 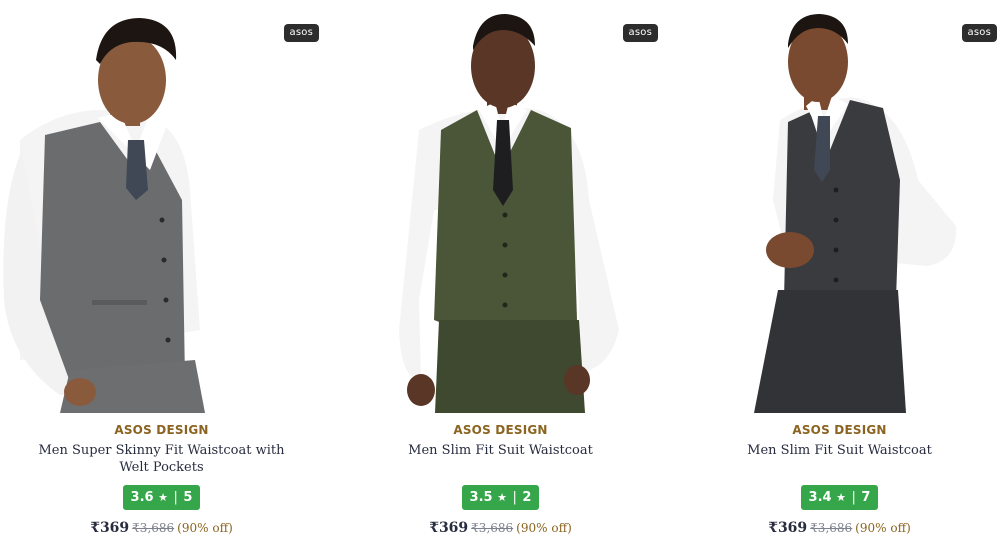 What do you see at coordinates (527, 497) in the screenshot?
I see `rating-count: 2` at bounding box center [527, 497].